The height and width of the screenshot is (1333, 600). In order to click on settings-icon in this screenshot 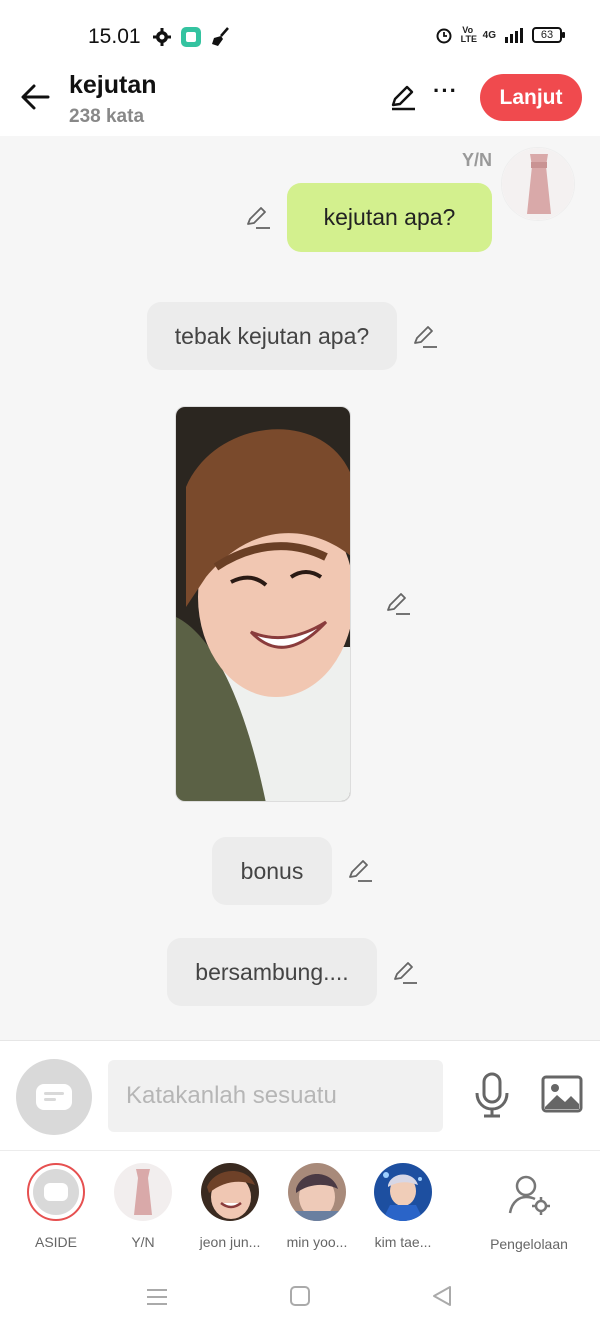, I will do `click(162, 37)`.